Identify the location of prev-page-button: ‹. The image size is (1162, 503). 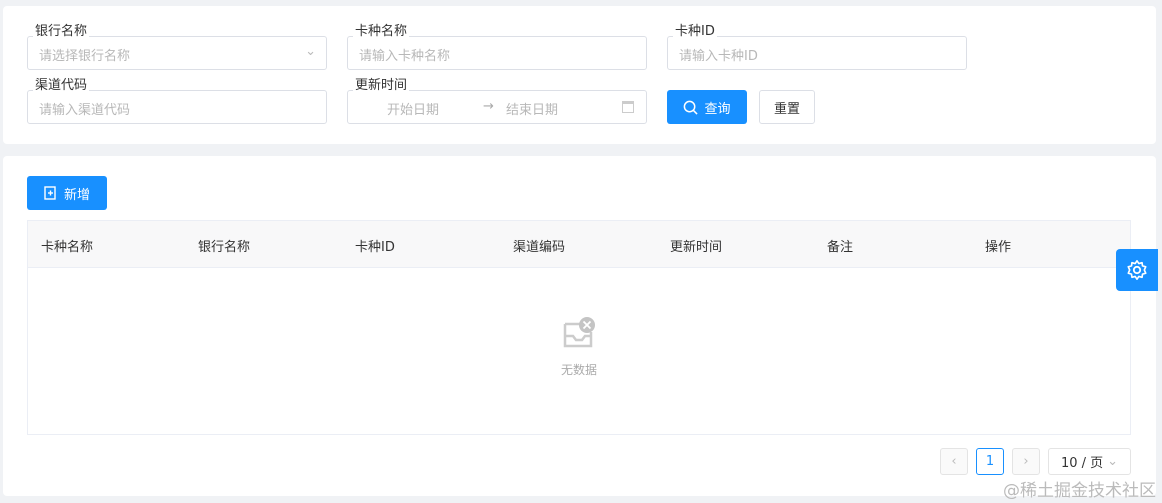
(954, 461).